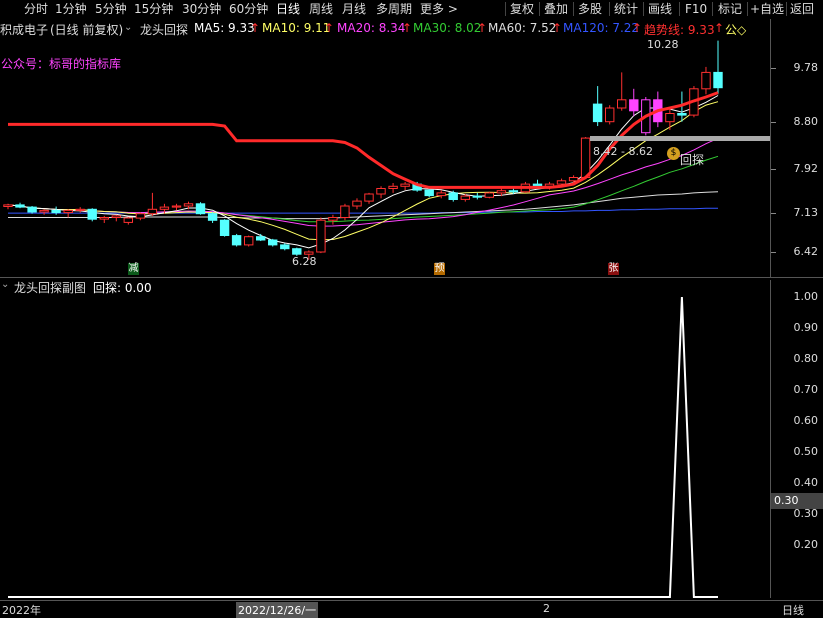 The image size is (823, 618). What do you see at coordinates (730, 9) in the screenshot?
I see `mark-button: 标记` at bounding box center [730, 9].